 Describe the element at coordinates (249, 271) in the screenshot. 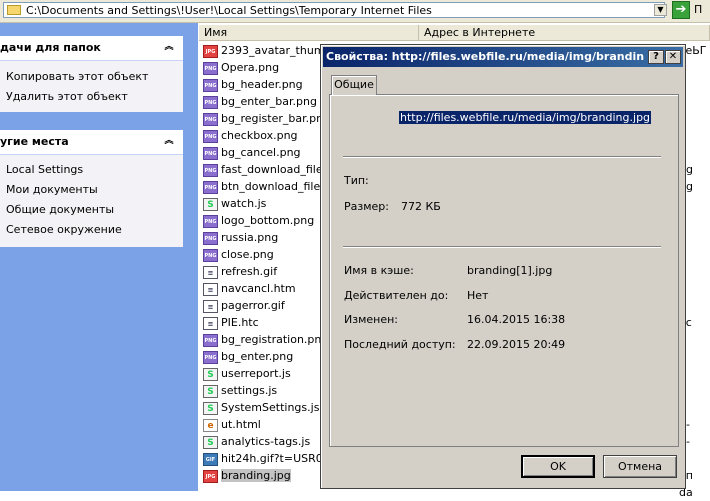

I see `file-name: refresh.gif` at that location.